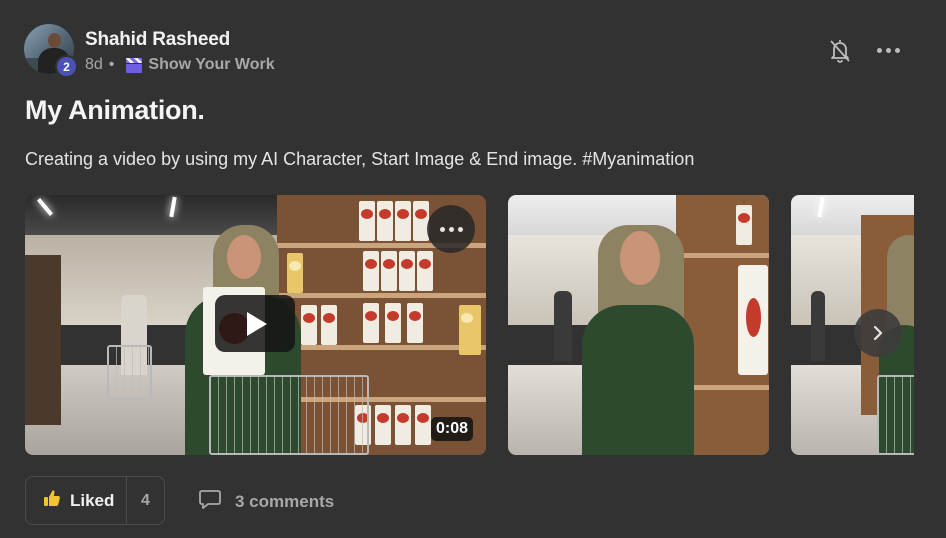  I want to click on level-badge: 2, so click(66, 66).